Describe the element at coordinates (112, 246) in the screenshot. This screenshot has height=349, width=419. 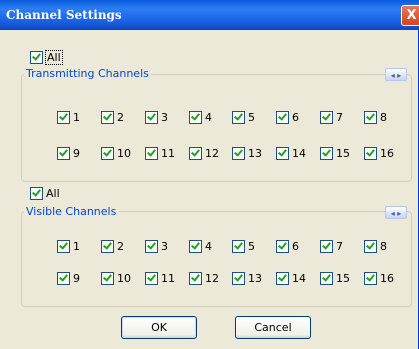
I see `visible-channel-checkbox: 2` at that location.